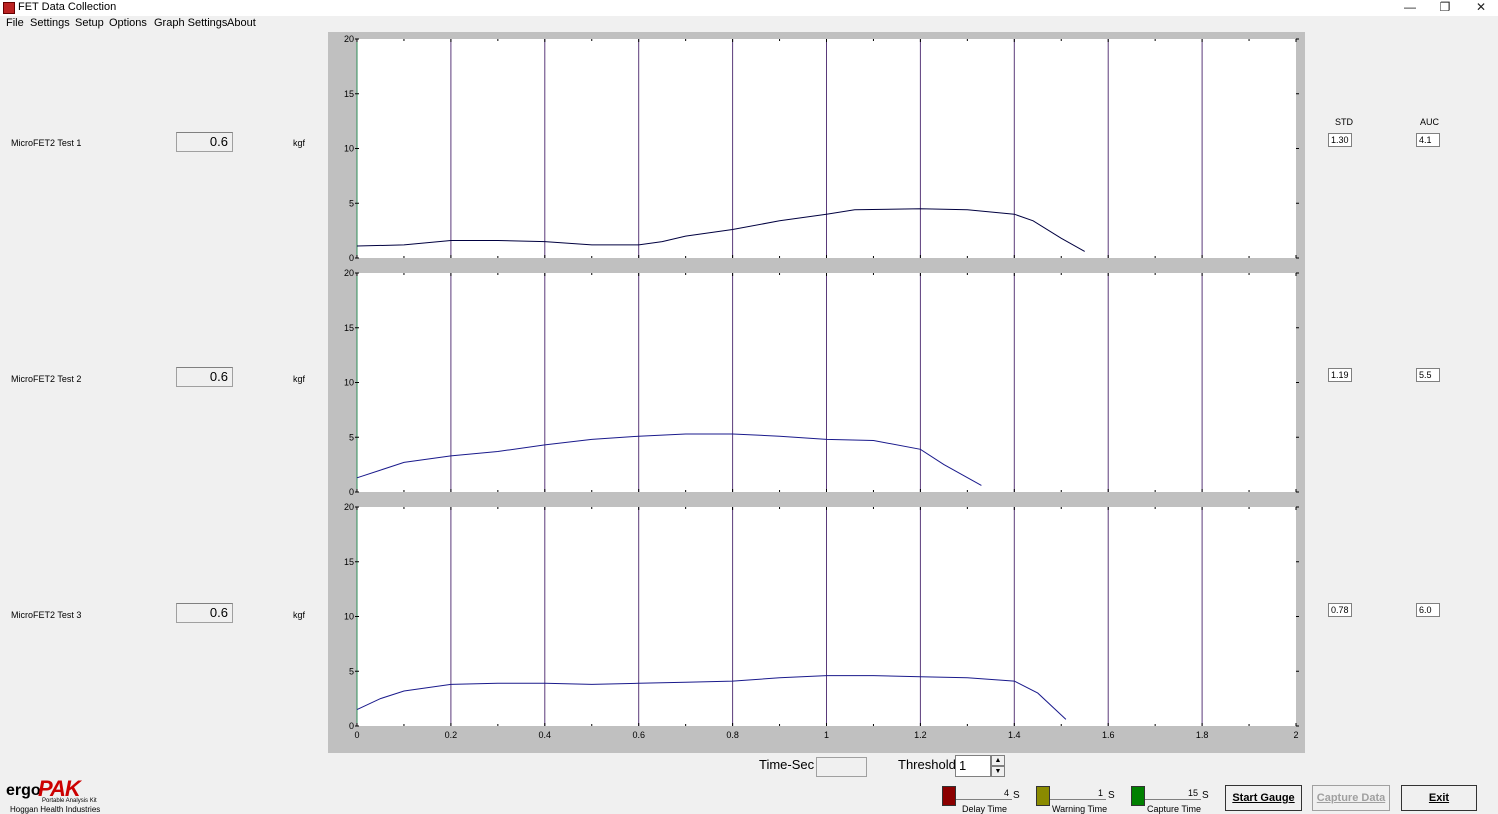 This screenshot has width=1498, height=814. I want to click on threshold-input: 1, so click(973, 766).